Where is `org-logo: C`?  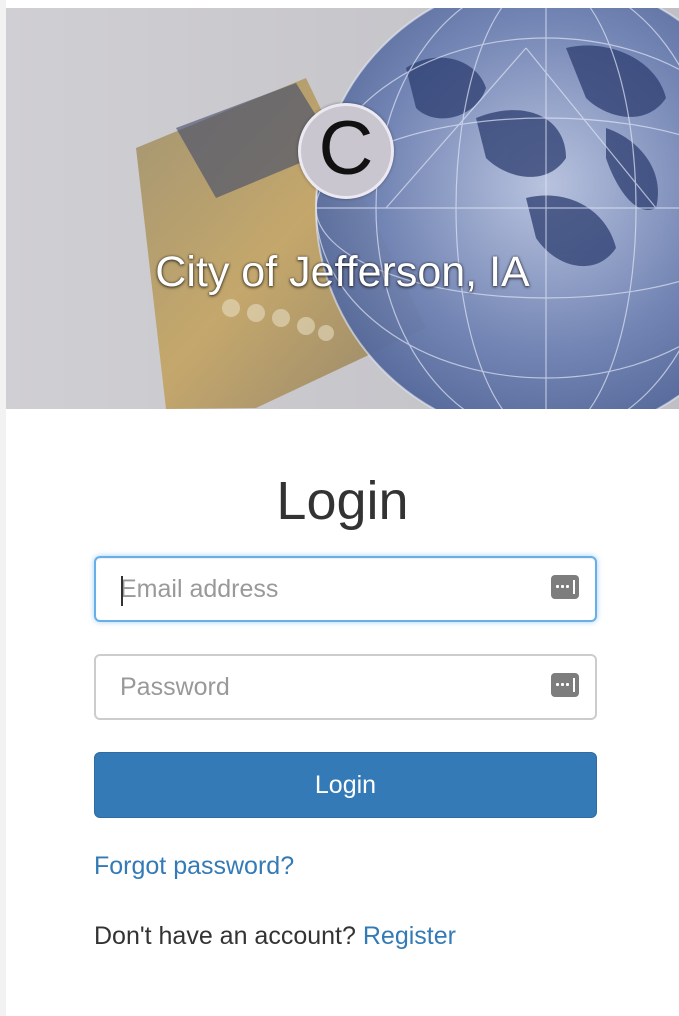 org-logo: C is located at coordinates (346, 151).